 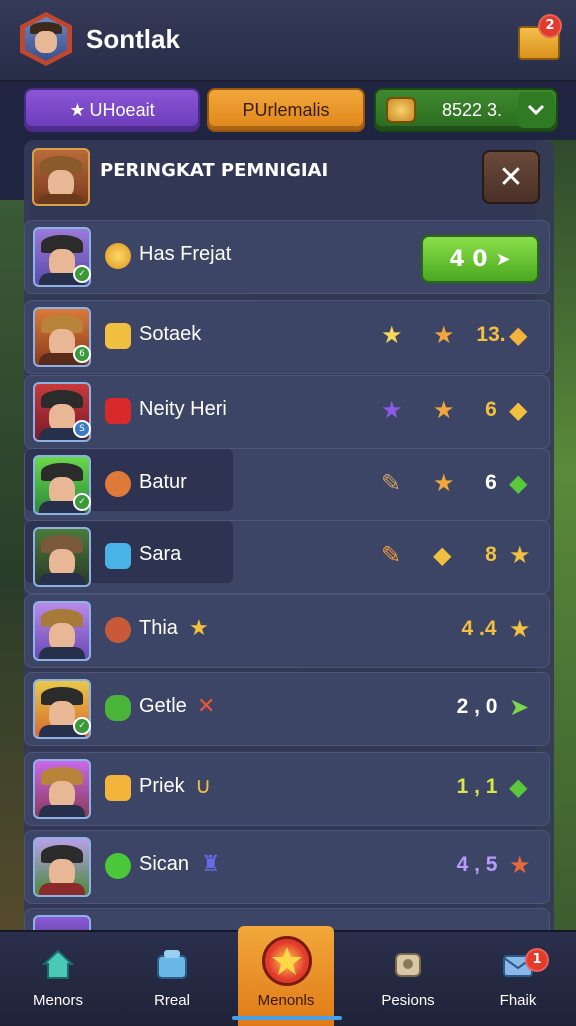 What do you see at coordinates (160, 554) in the screenshot?
I see `player-name: Sara` at bounding box center [160, 554].